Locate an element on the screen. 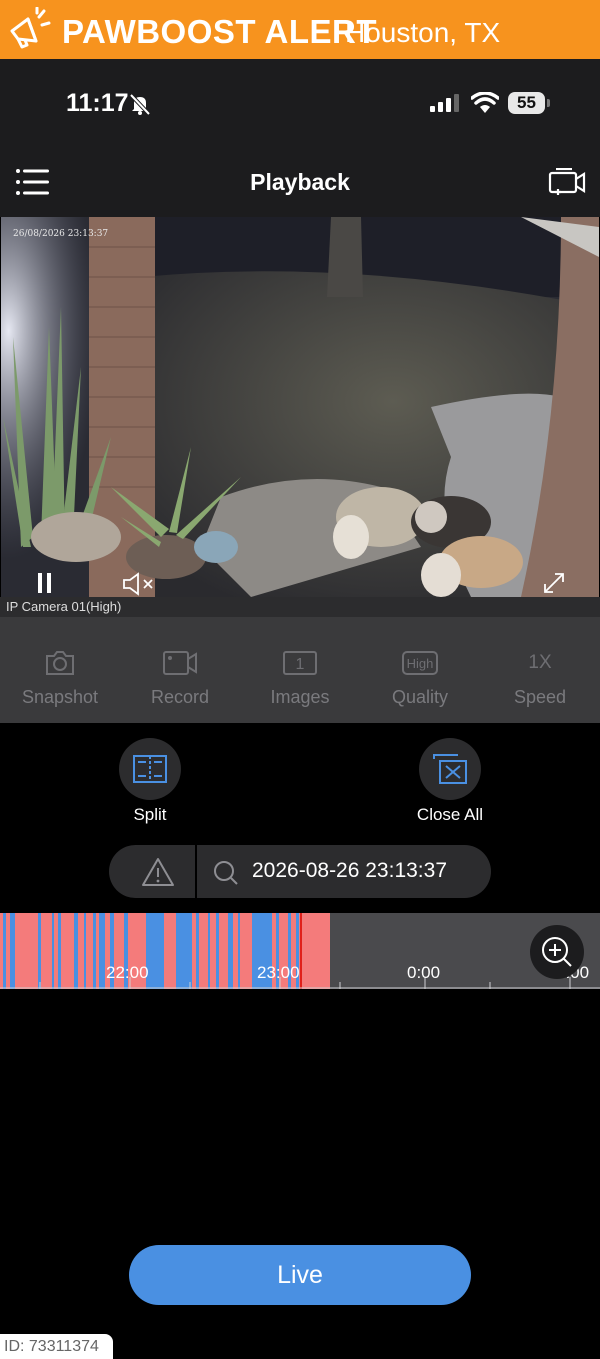 Image resolution: width=600 pixels, height=1359 pixels. video-timestamp: 26/08/2026 23:13:37 is located at coordinates (61, 234).